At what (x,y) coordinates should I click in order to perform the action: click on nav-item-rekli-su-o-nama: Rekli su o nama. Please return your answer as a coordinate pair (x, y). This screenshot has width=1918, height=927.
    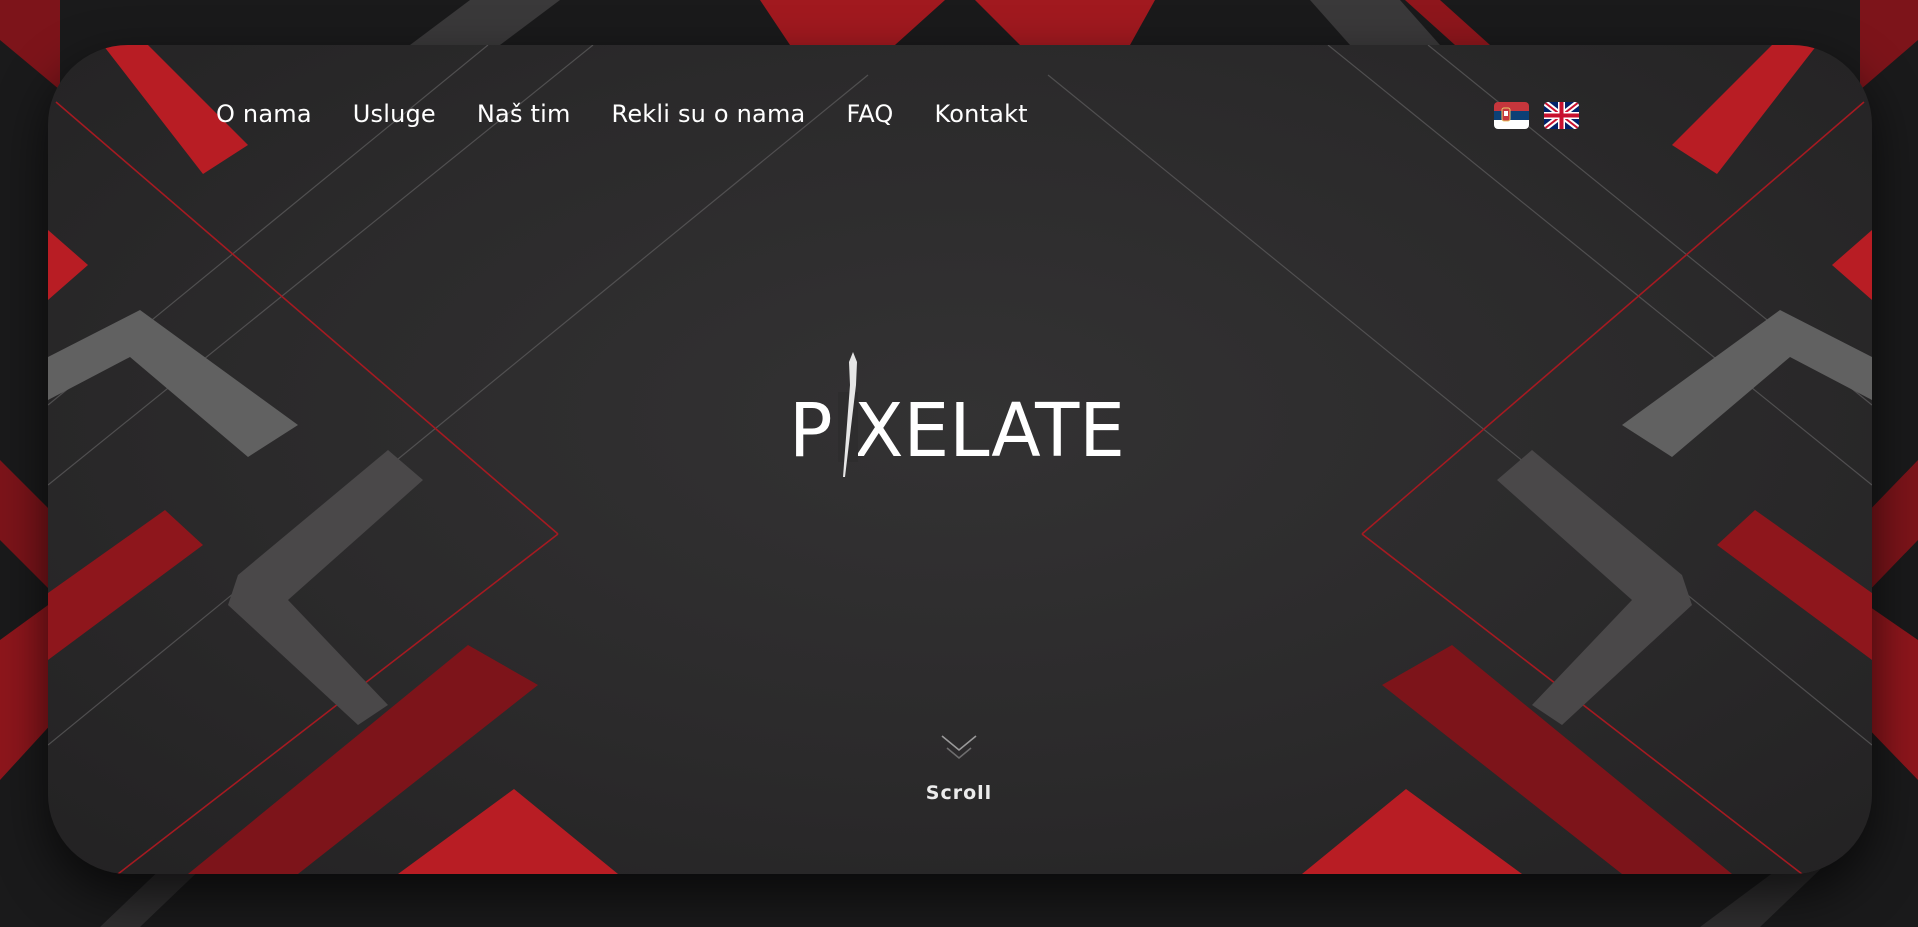
    Looking at the image, I should click on (709, 114).